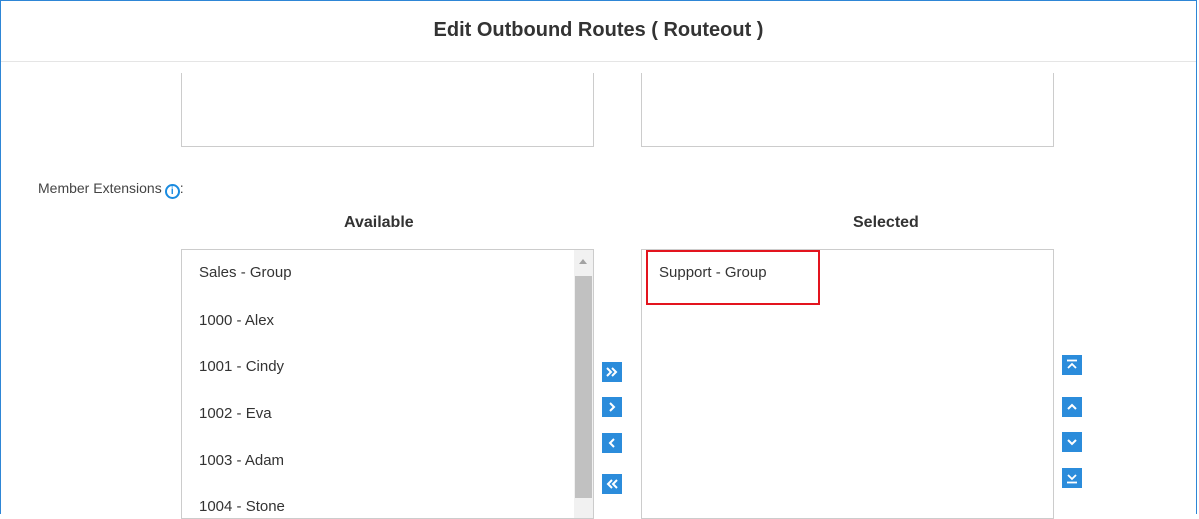 Image resolution: width=1199 pixels, height=519 pixels. I want to click on move-all-right-button, so click(612, 372).